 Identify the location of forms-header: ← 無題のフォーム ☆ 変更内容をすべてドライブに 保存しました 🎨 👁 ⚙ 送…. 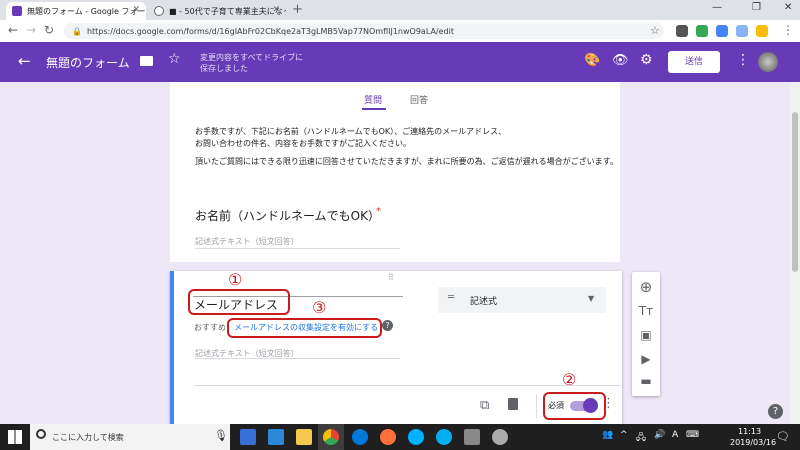
(400, 62).